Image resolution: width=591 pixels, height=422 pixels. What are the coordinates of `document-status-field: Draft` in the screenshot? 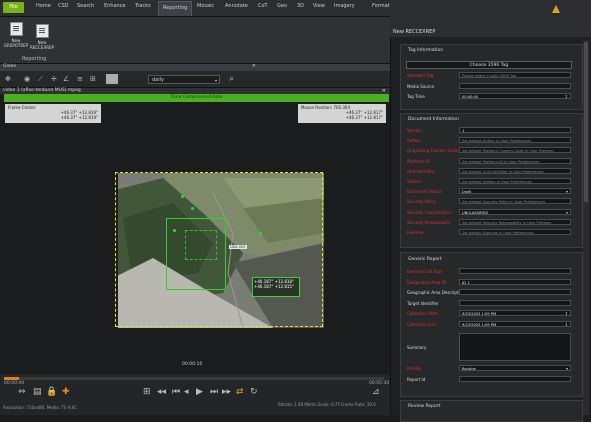 It's located at (515, 191).